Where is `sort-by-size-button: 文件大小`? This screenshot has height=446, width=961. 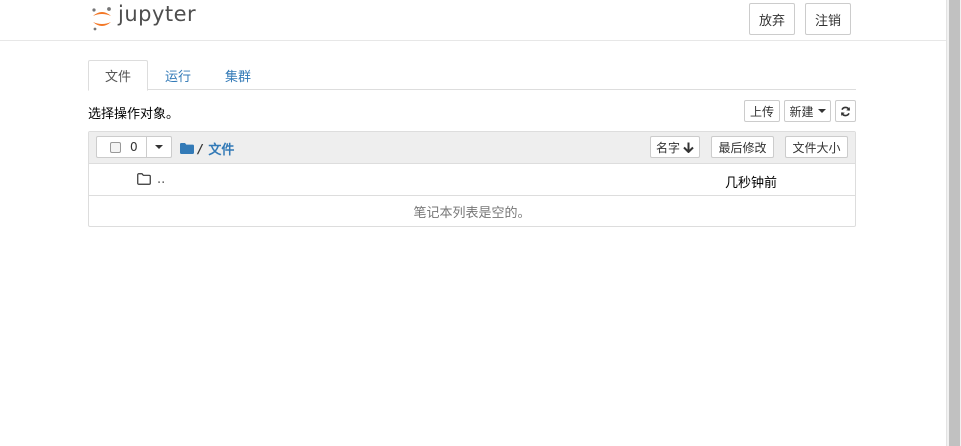 sort-by-size-button: 文件大小 is located at coordinates (816, 147).